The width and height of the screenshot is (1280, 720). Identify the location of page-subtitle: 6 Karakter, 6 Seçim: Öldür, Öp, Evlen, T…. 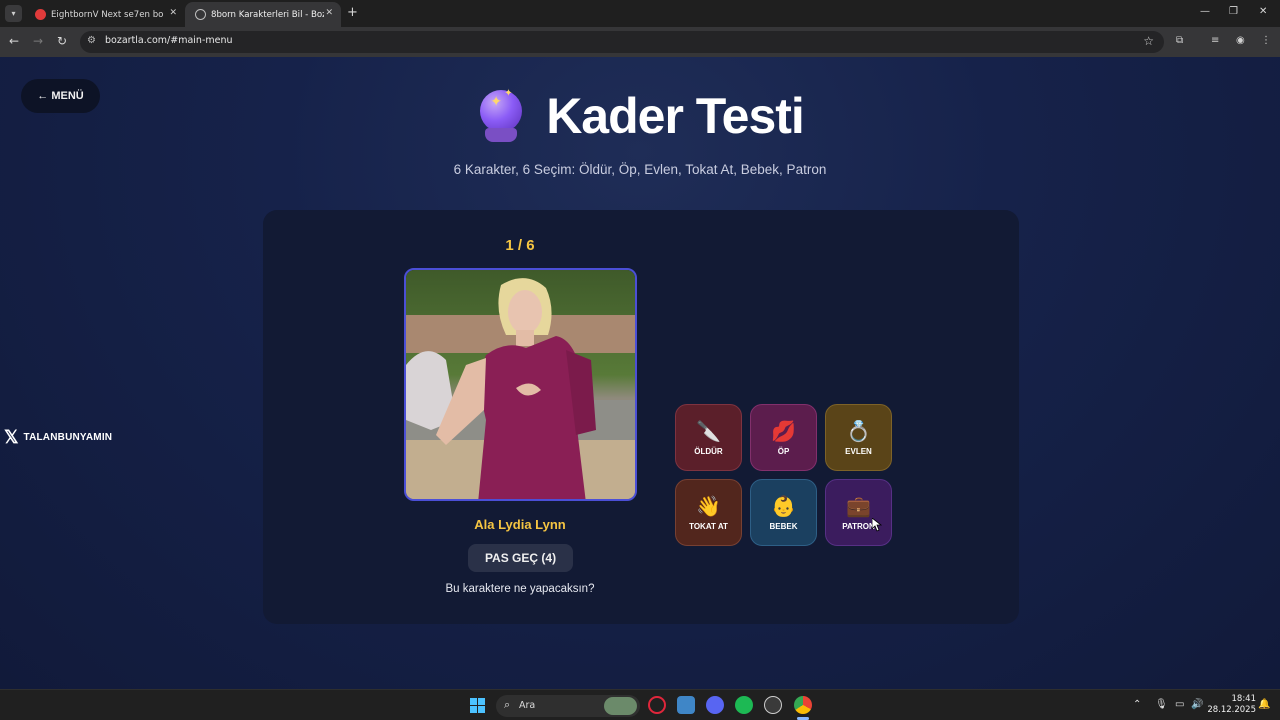
(640, 169).